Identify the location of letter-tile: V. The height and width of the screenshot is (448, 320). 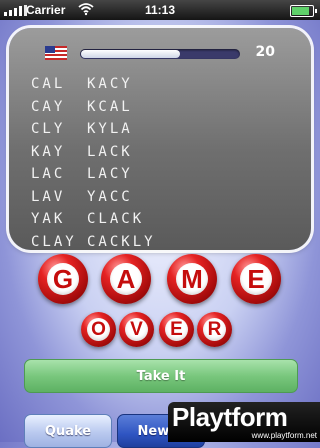
(136, 329).